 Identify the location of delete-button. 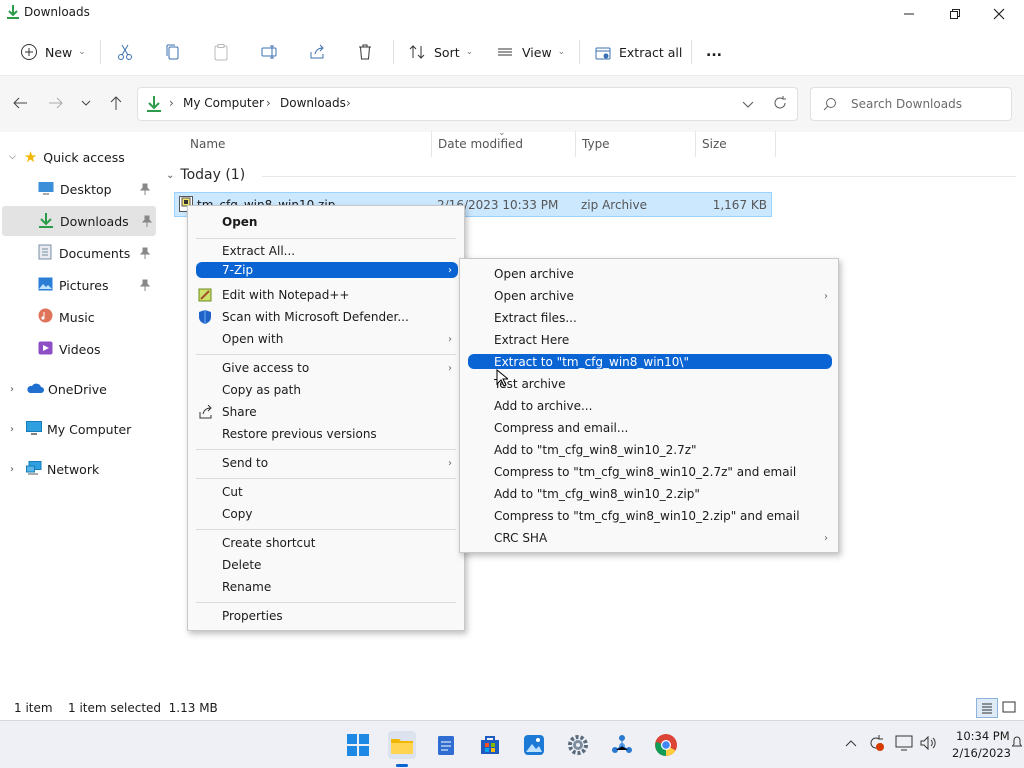
(365, 52).